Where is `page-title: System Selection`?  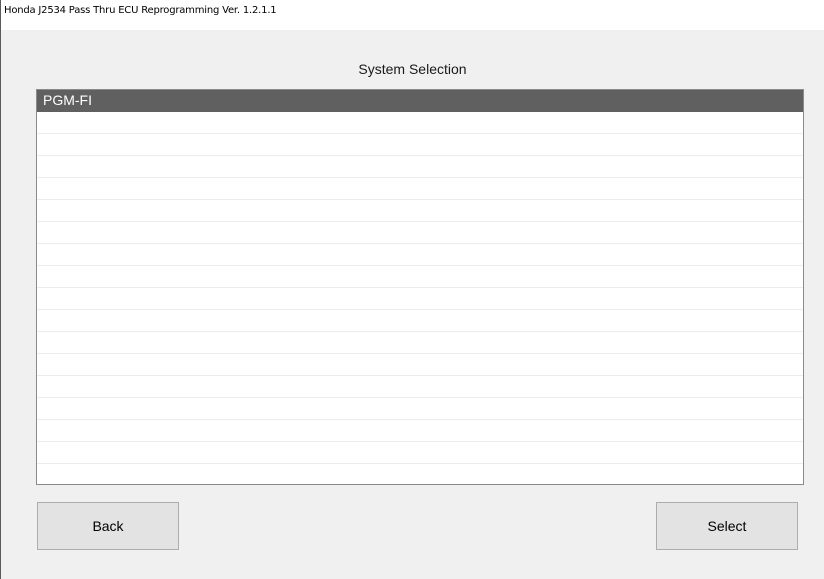
page-title: System Selection is located at coordinates (412, 69).